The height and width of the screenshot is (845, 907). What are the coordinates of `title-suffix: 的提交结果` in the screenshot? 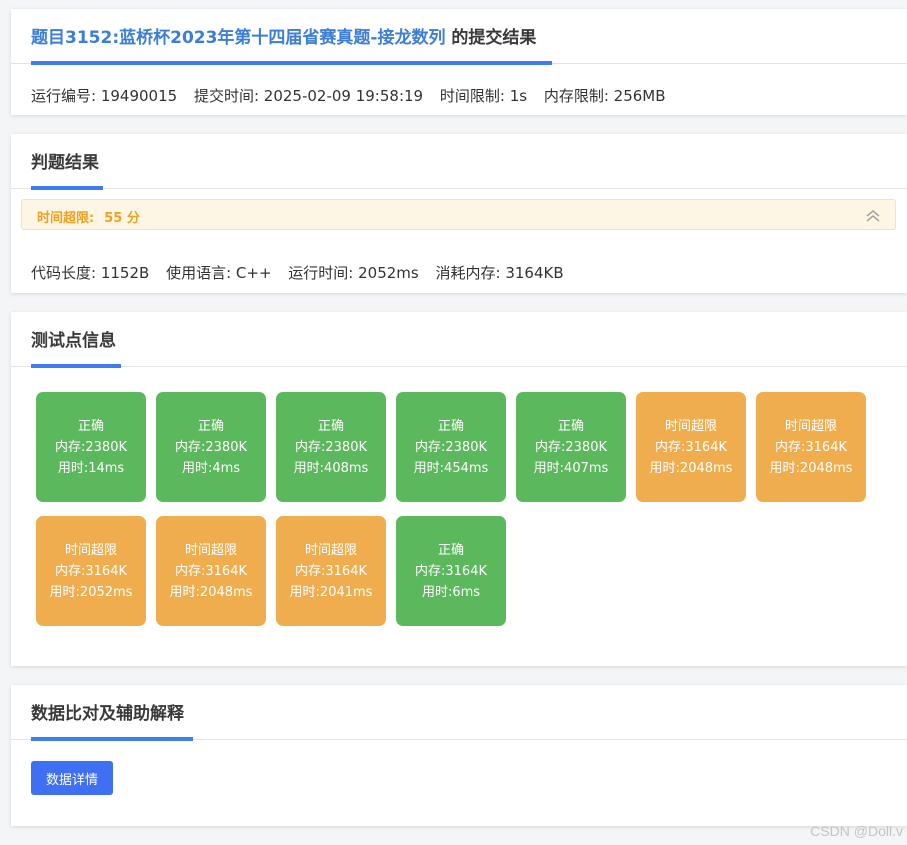 It's located at (491, 38).